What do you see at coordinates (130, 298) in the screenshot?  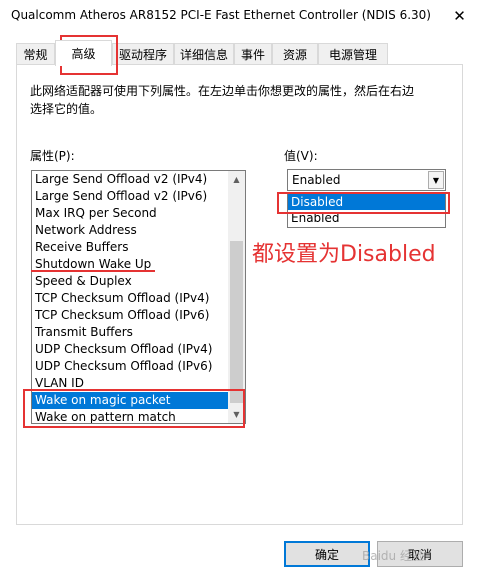 I see `list-item: TCP Checksum Offload (IPv4)` at bounding box center [130, 298].